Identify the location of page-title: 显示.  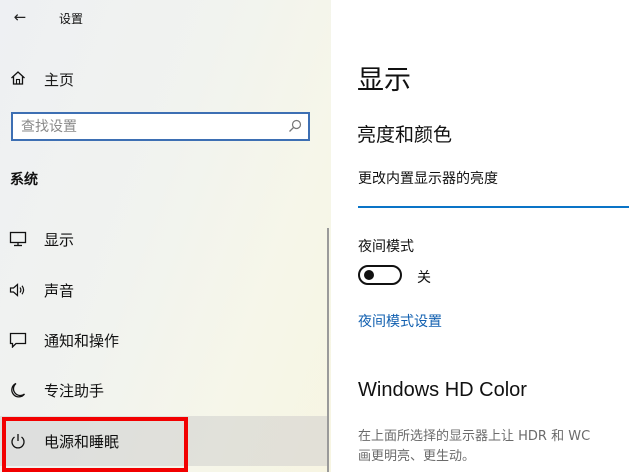
(384, 80).